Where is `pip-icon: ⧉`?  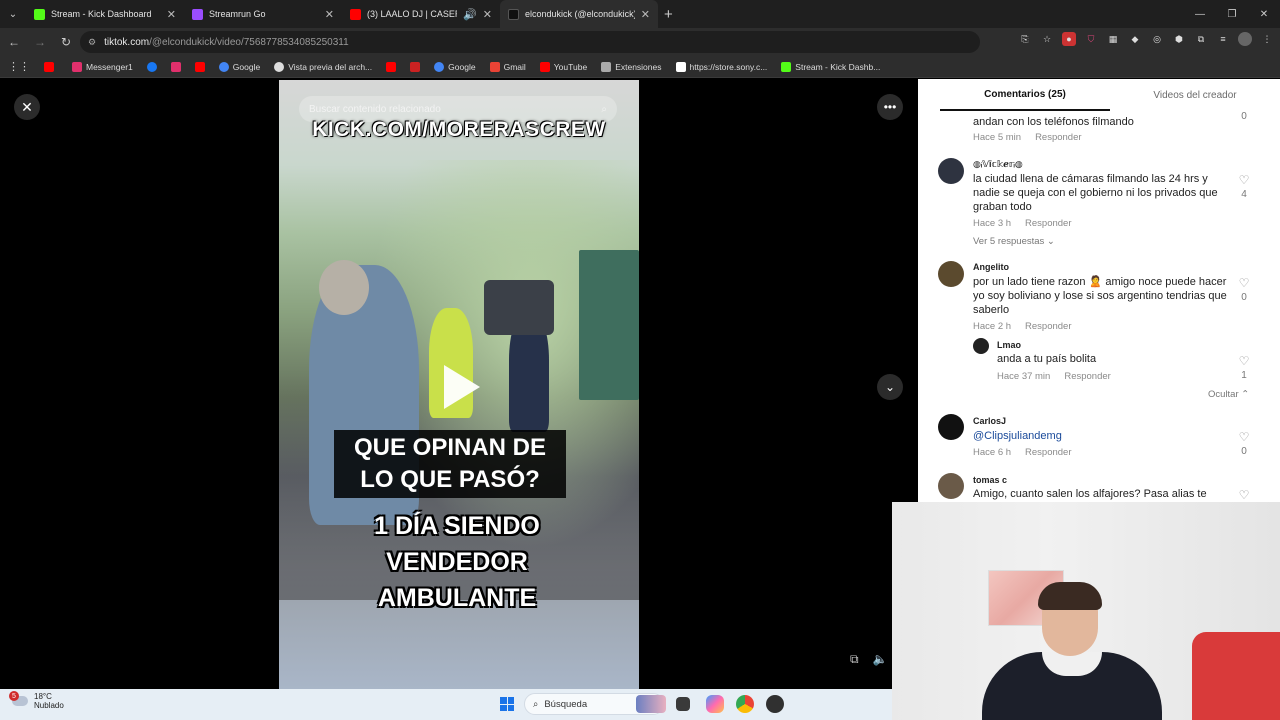 pip-icon: ⧉ is located at coordinates (854, 659).